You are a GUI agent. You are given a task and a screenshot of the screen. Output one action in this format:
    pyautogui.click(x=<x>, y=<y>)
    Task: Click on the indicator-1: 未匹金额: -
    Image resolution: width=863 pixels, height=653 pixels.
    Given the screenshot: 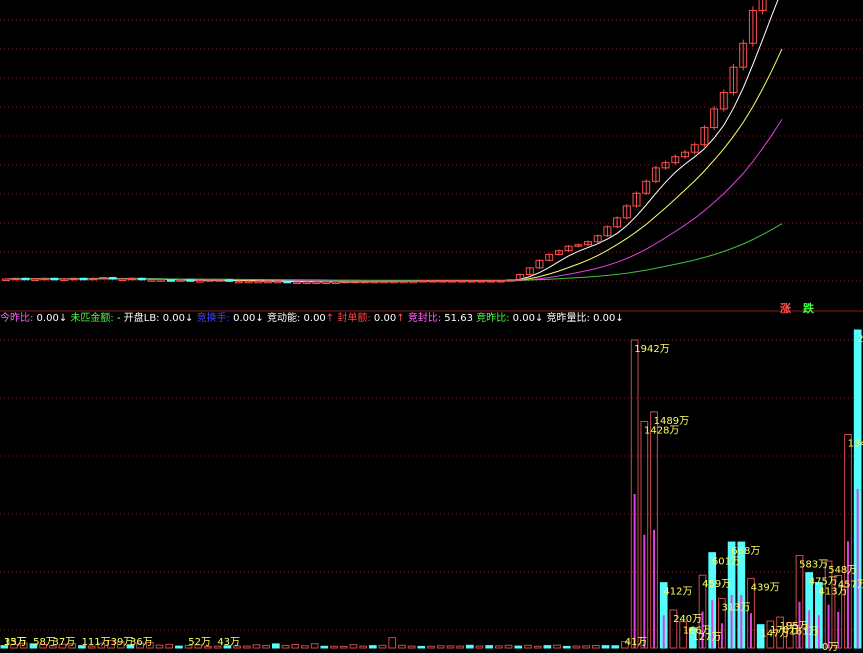 What is the action you would take?
    pyautogui.click(x=96, y=318)
    